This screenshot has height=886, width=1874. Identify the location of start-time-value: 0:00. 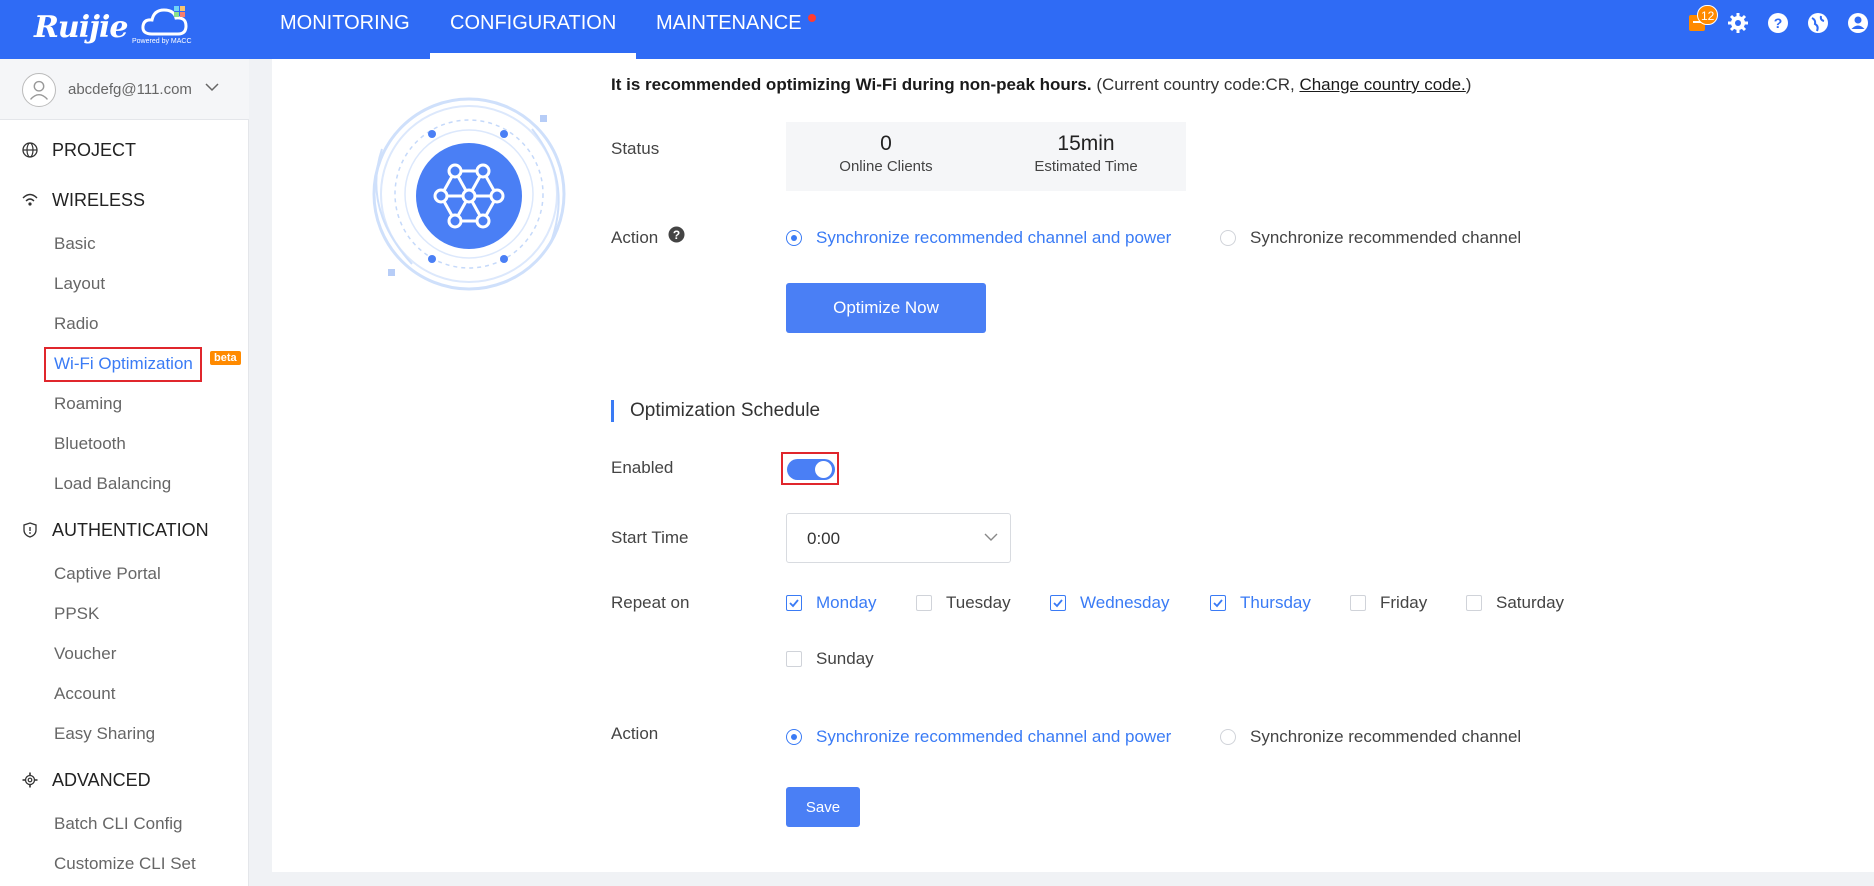
(824, 538).